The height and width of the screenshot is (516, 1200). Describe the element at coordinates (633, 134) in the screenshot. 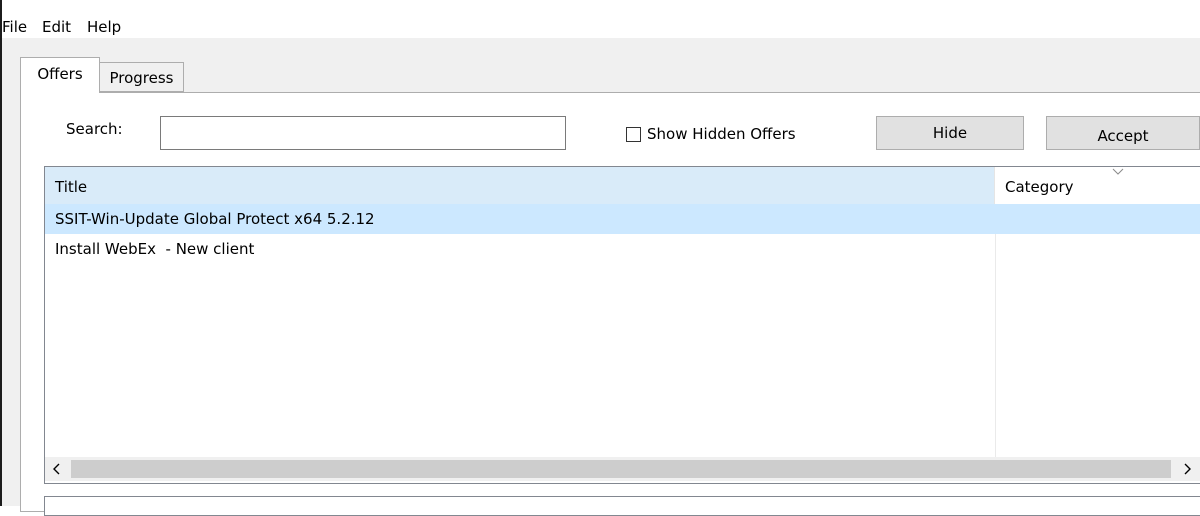

I see `checkbox-box` at that location.